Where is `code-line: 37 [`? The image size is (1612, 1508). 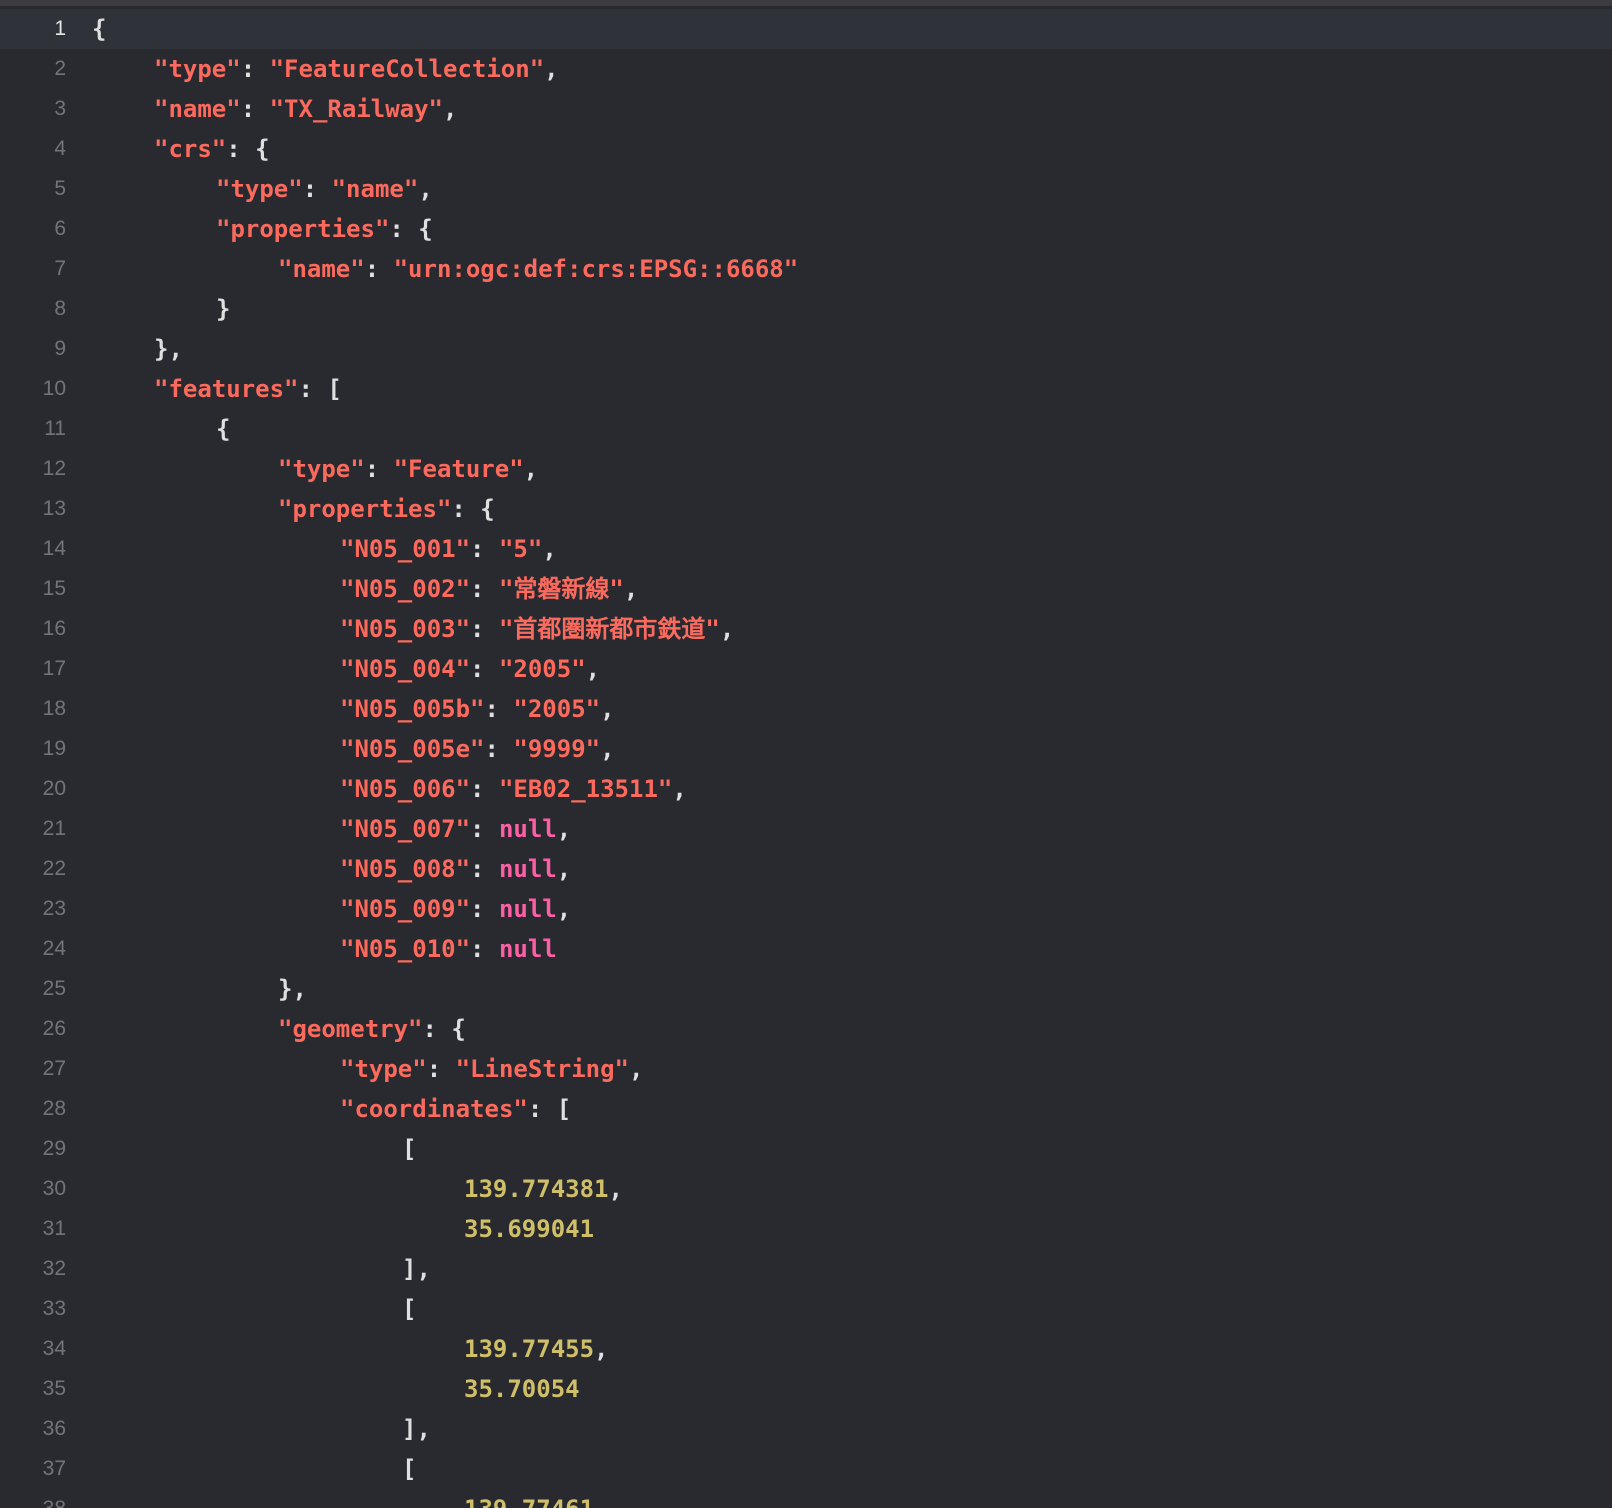 code-line: 37 [ is located at coordinates (806, 1469).